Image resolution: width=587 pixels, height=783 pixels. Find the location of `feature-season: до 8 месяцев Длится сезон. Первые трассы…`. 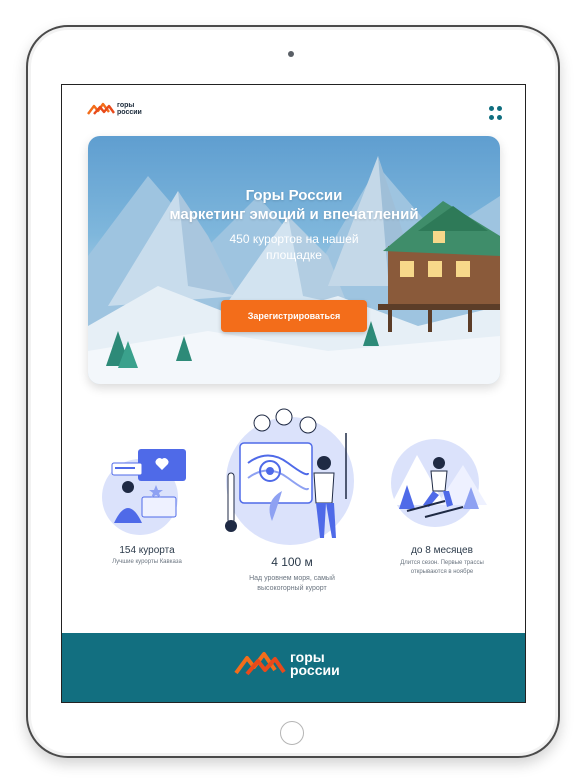

feature-season: до 8 месяцев Длится сезон. Первые трассы… is located at coordinates (442, 500).